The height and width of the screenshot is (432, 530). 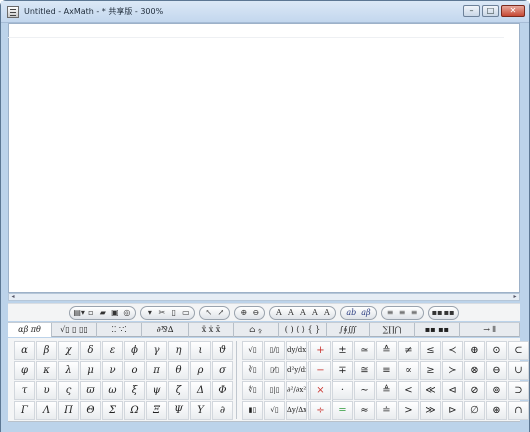 What do you see at coordinates (496, 390) in the screenshot?
I see `symbol-button: ⊚` at bounding box center [496, 390].